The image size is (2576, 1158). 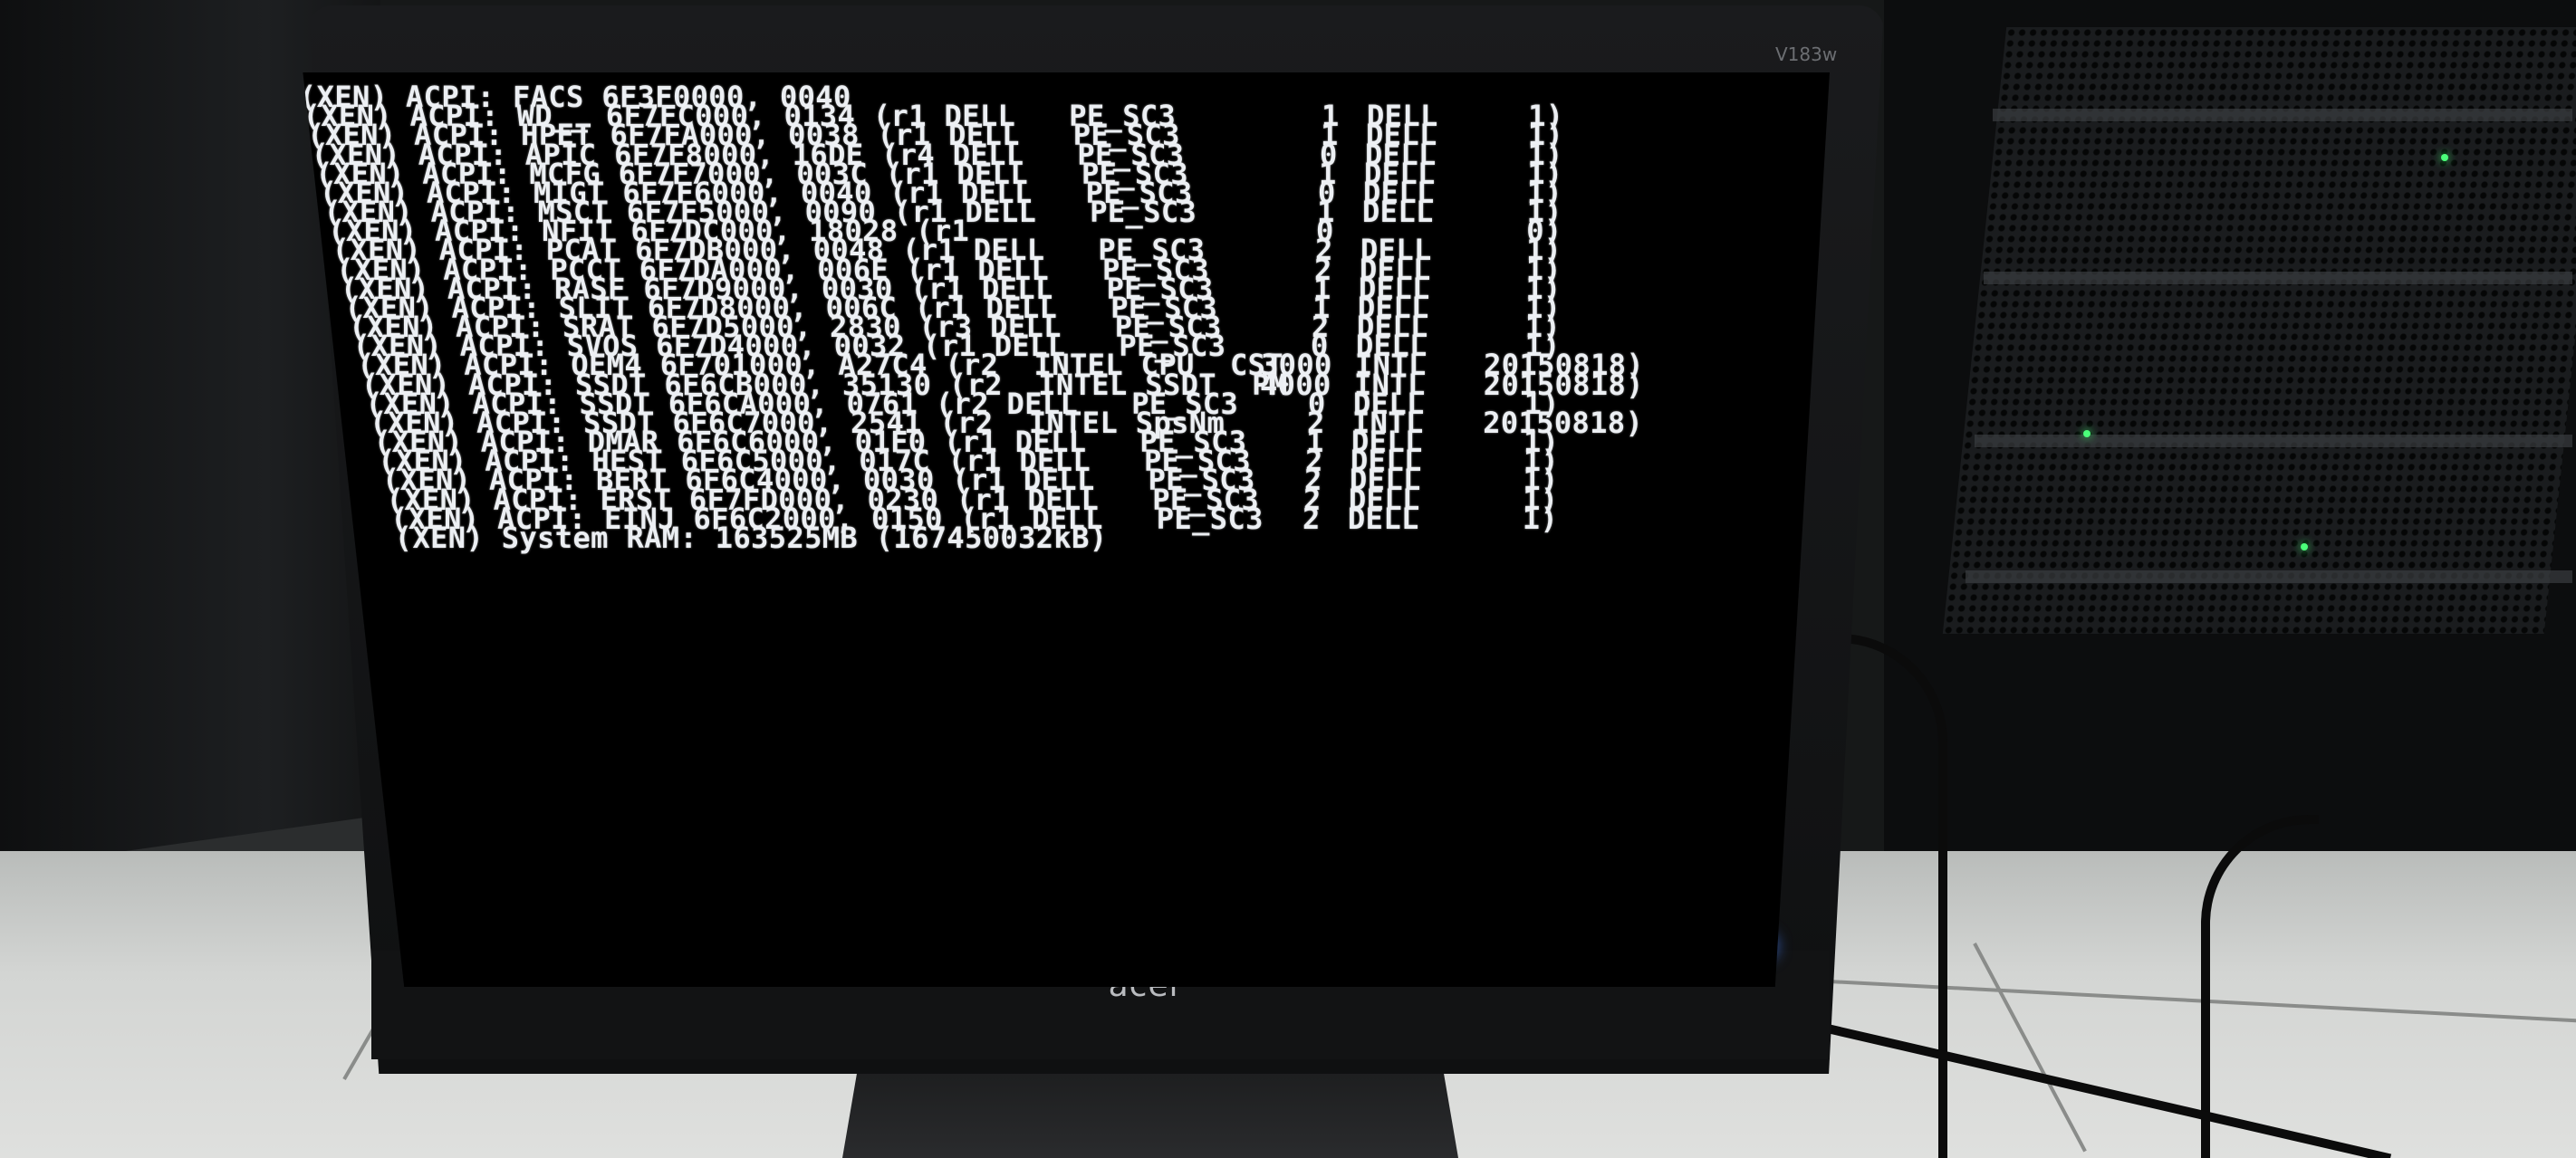 I want to click on monitor-model-label: V183w, so click(x=1806, y=54).